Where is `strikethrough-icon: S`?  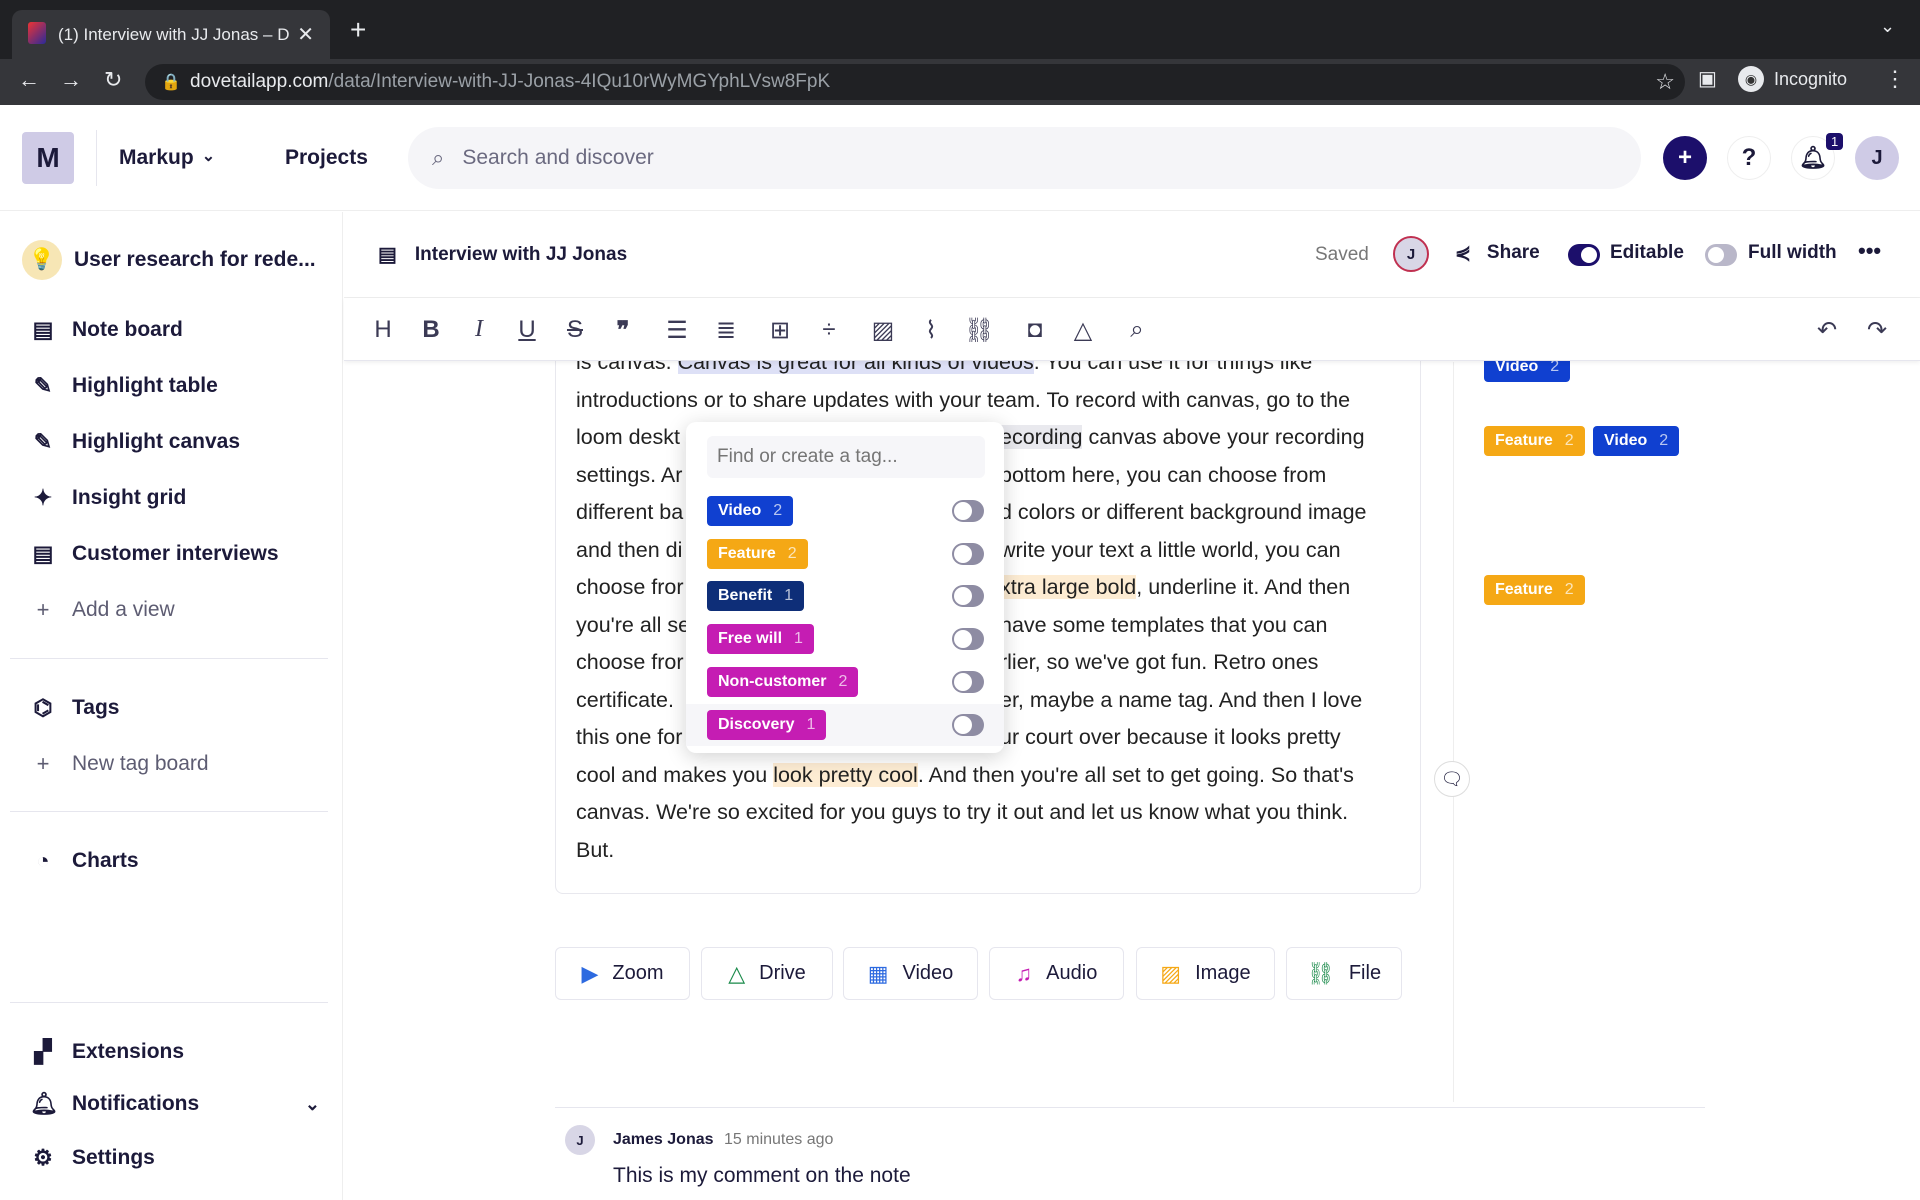 strikethrough-icon: S is located at coordinates (575, 330).